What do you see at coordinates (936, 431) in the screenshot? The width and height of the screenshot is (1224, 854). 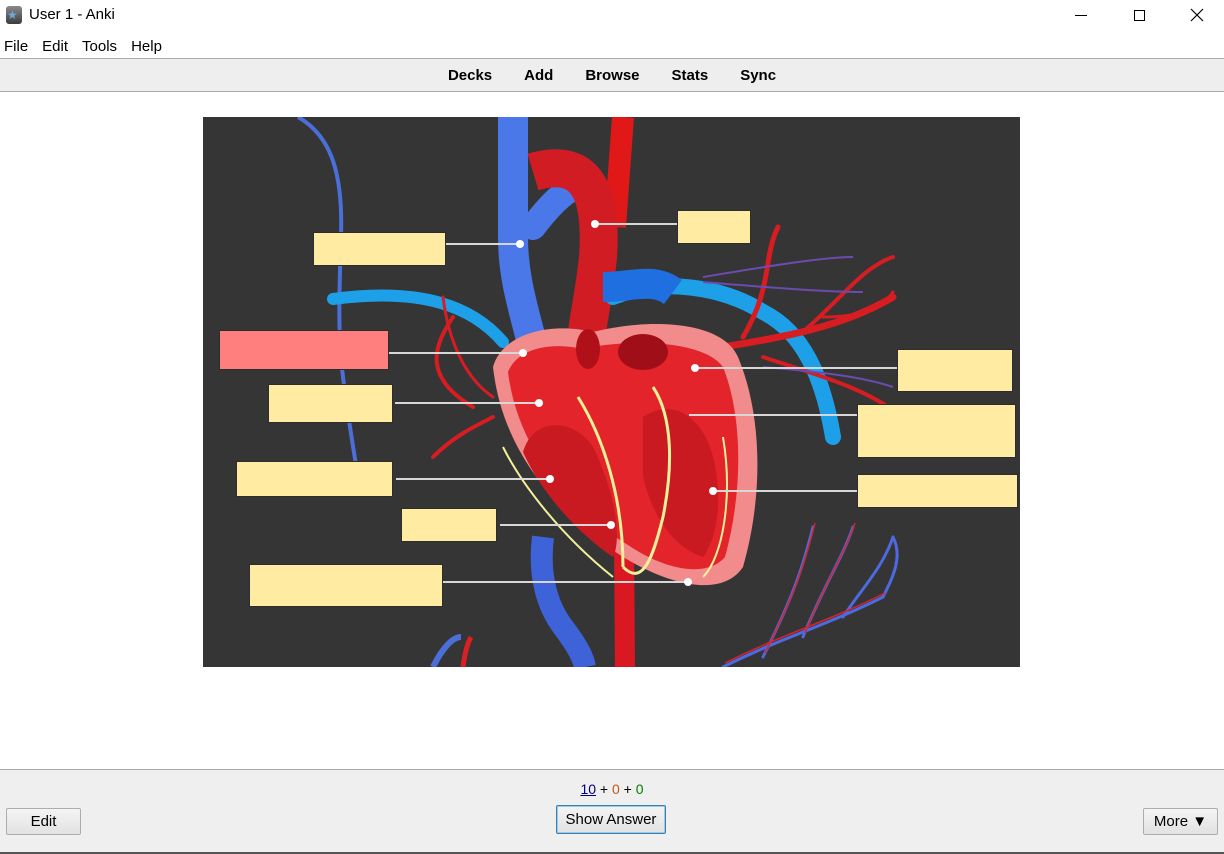 I see `occlusion-mask-mitral-valve` at bounding box center [936, 431].